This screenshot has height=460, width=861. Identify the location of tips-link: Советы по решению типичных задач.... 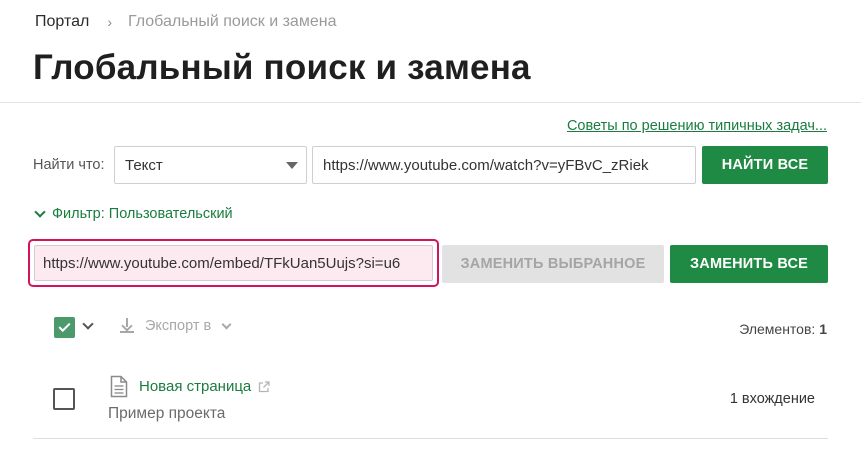
(697, 126).